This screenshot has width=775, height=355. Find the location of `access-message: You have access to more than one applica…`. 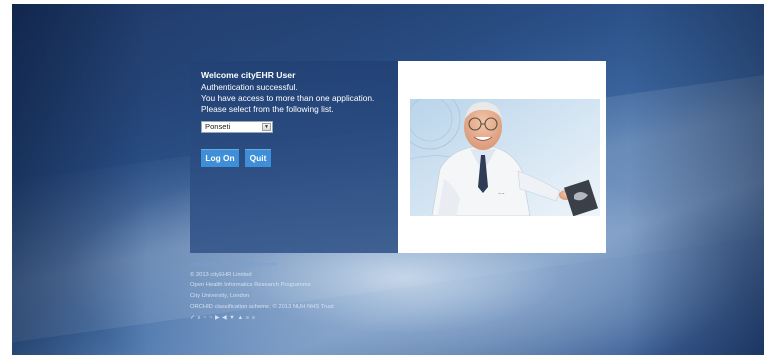

access-message: You have access to more than one applica… is located at coordinates (288, 98).